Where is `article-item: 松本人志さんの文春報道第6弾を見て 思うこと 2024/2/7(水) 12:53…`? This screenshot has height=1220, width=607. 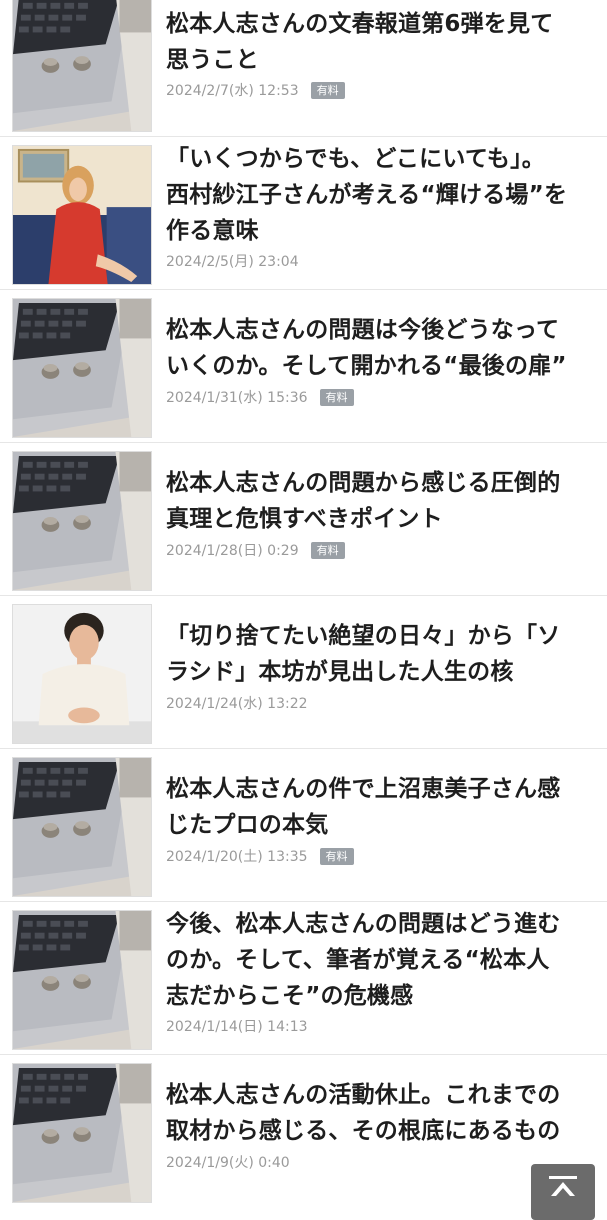
article-item: 松本人志さんの文春報道第6弾を見て 思うこと 2024/2/7(水) 12:53… is located at coordinates (303, 68).